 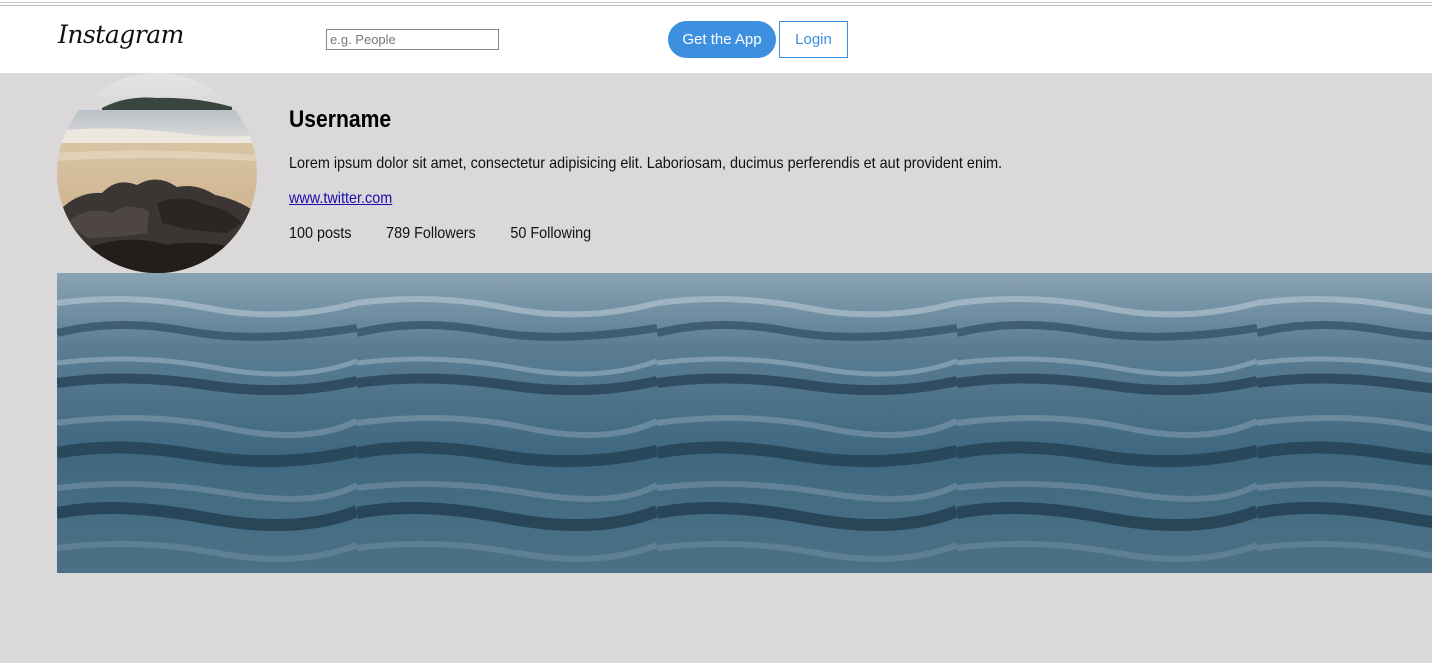 I want to click on beach-rocks-photo, so click(x=157, y=173).